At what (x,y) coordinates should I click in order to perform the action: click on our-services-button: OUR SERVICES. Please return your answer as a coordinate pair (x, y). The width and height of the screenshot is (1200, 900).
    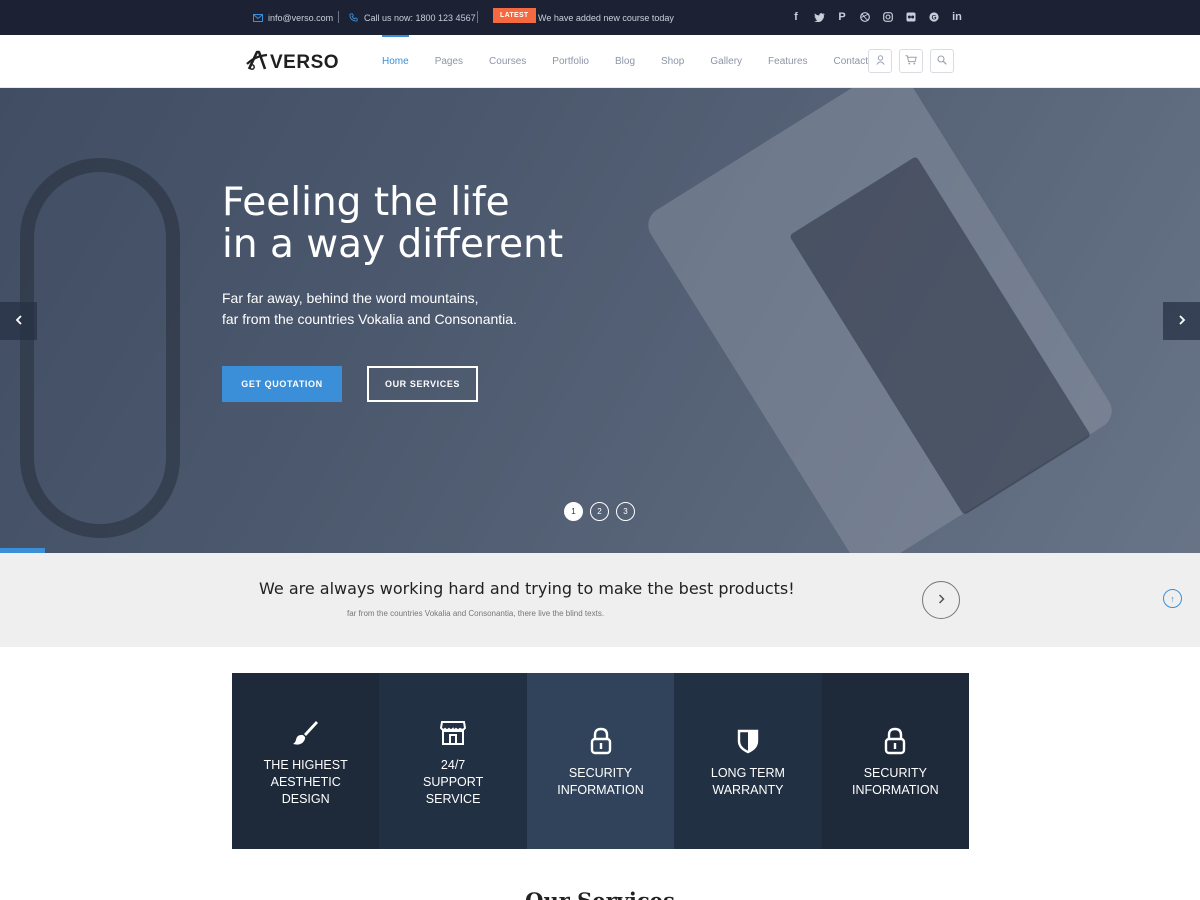
    Looking at the image, I should click on (422, 384).